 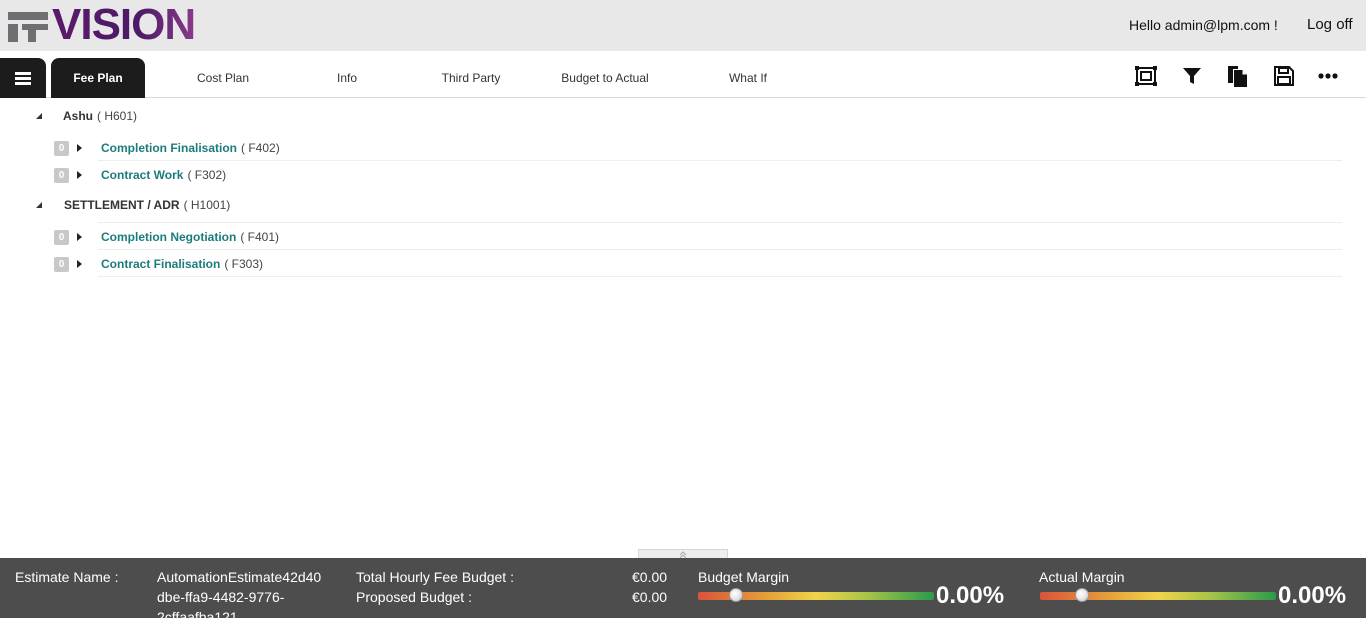 What do you see at coordinates (207, 205) in the screenshot?
I see `group-code: ( H1001)` at bounding box center [207, 205].